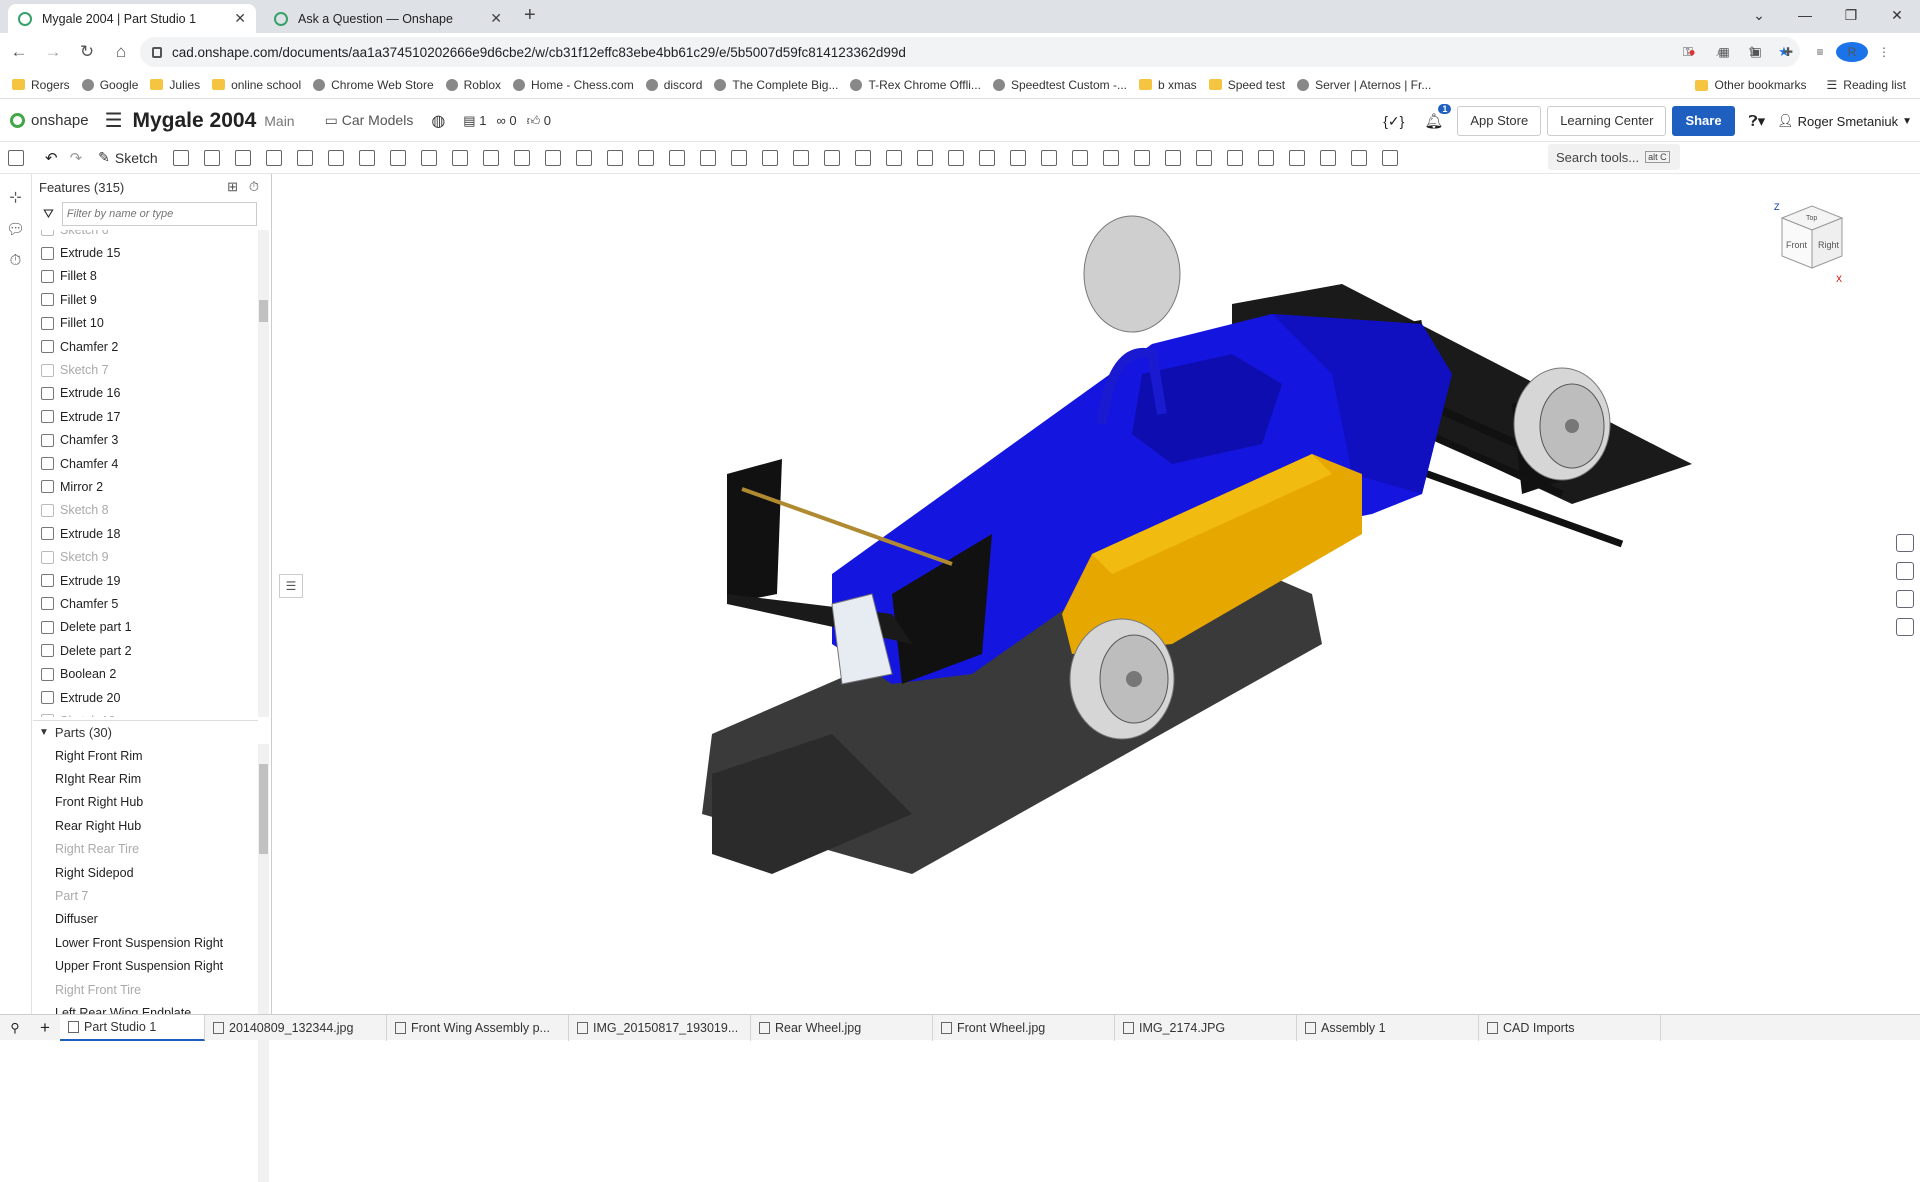 This screenshot has width=1920, height=1182. Describe the element at coordinates (1142, 158) in the screenshot. I see `form-icon` at that location.